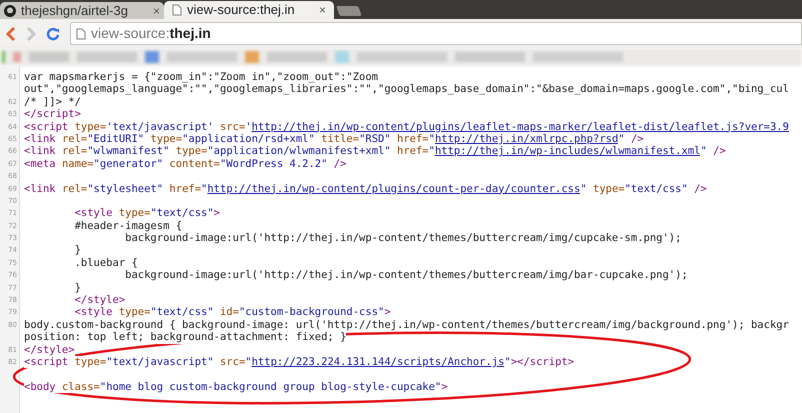 This screenshot has width=802, height=413. I want to click on tag-text: </style>, so click(49, 350).